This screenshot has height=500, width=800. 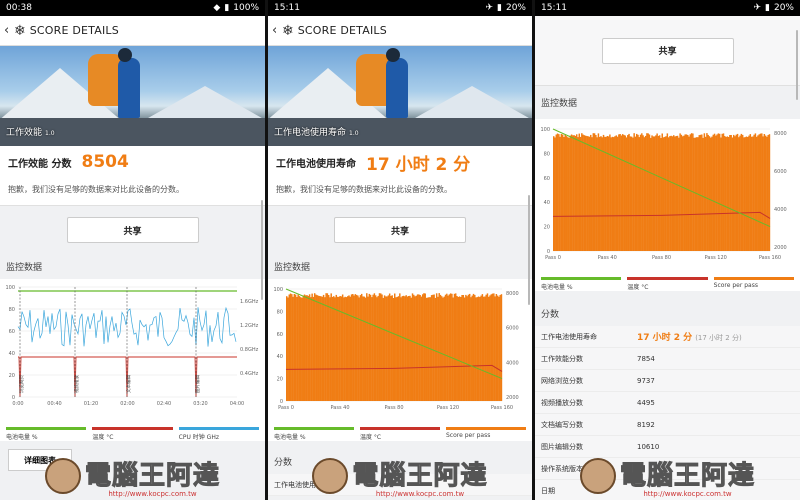 I want to click on chart-legend: 电池电量 % 温度 °C Score per pass, so click(x=400, y=432).